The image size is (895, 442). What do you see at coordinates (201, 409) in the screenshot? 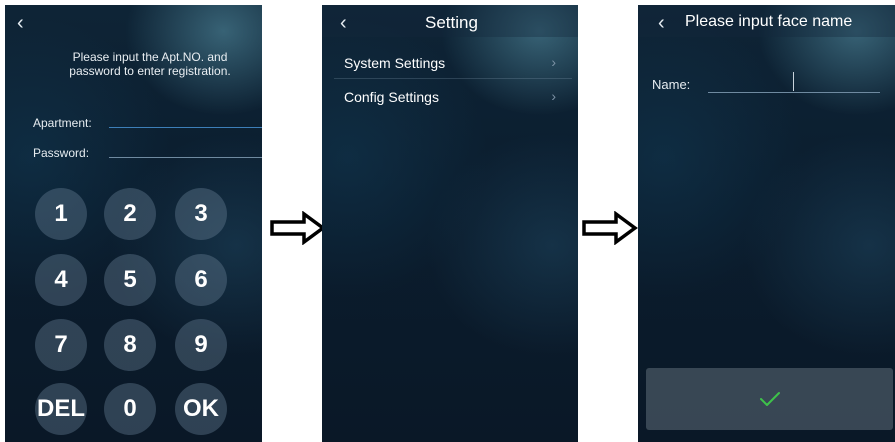
I see `key-ok: OK` at bounding box center [201, 409].